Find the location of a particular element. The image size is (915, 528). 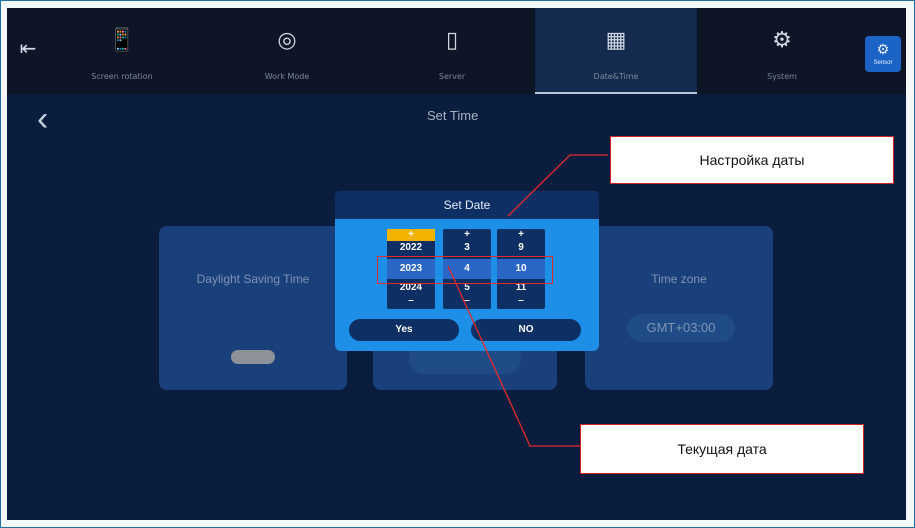

date-setting-leader-line is located at coordinates (557, 185).